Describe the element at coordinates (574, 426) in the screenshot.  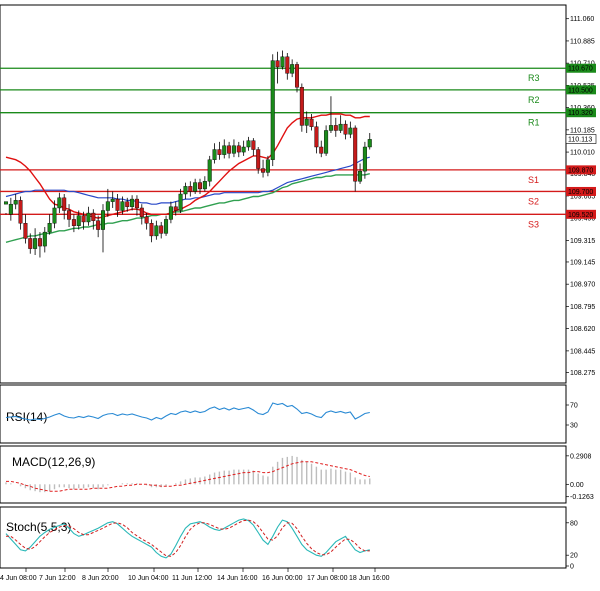
I see `rsi-tick-label: 30` at that location.